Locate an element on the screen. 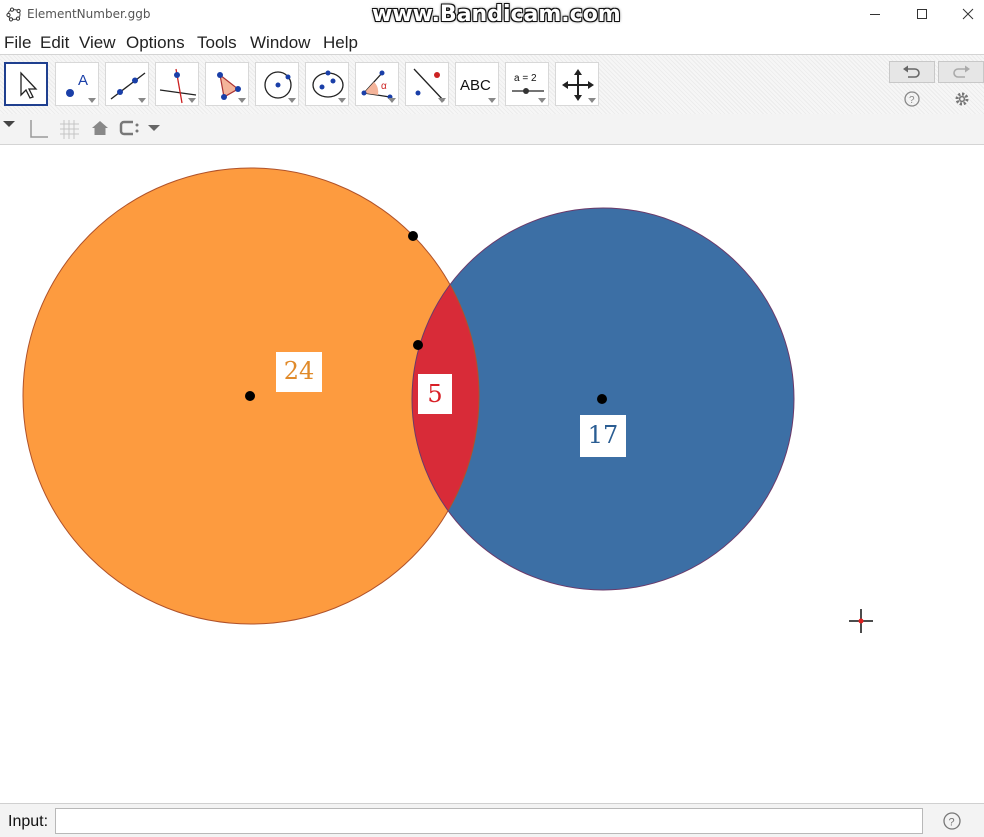  maximize-button is located at coordinates (922, 14).